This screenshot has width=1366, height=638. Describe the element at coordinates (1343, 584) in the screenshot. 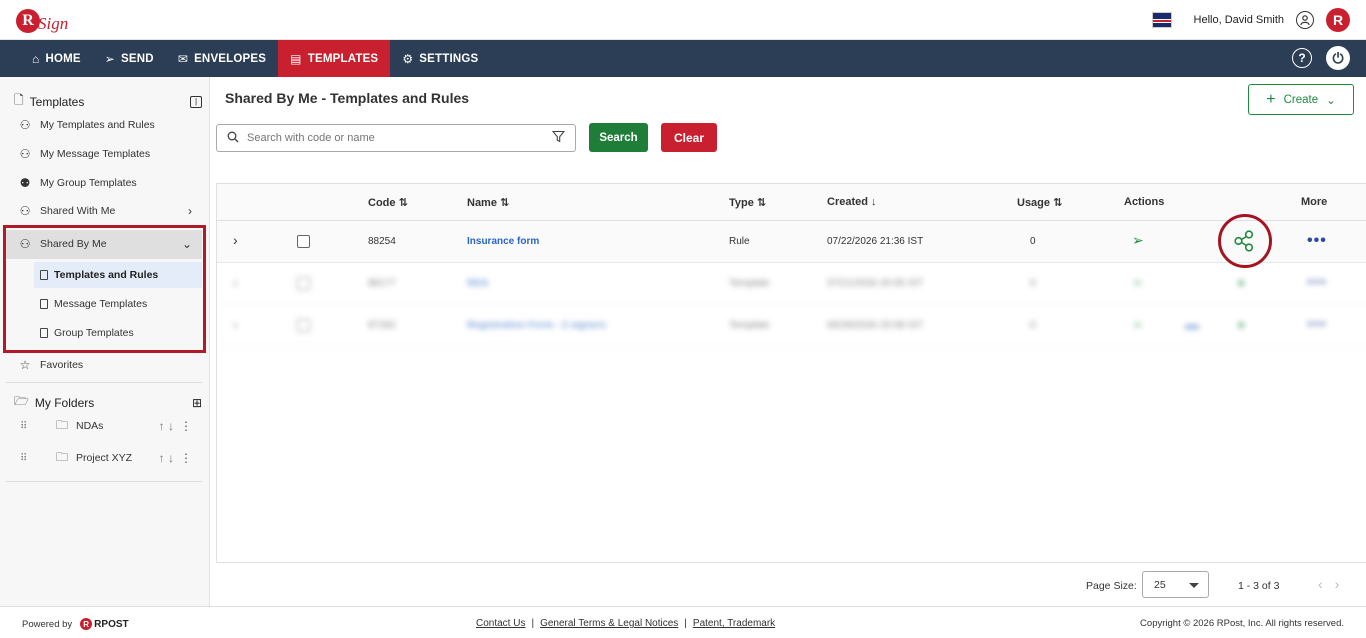

I see `next-page-icon: ›` at that location.